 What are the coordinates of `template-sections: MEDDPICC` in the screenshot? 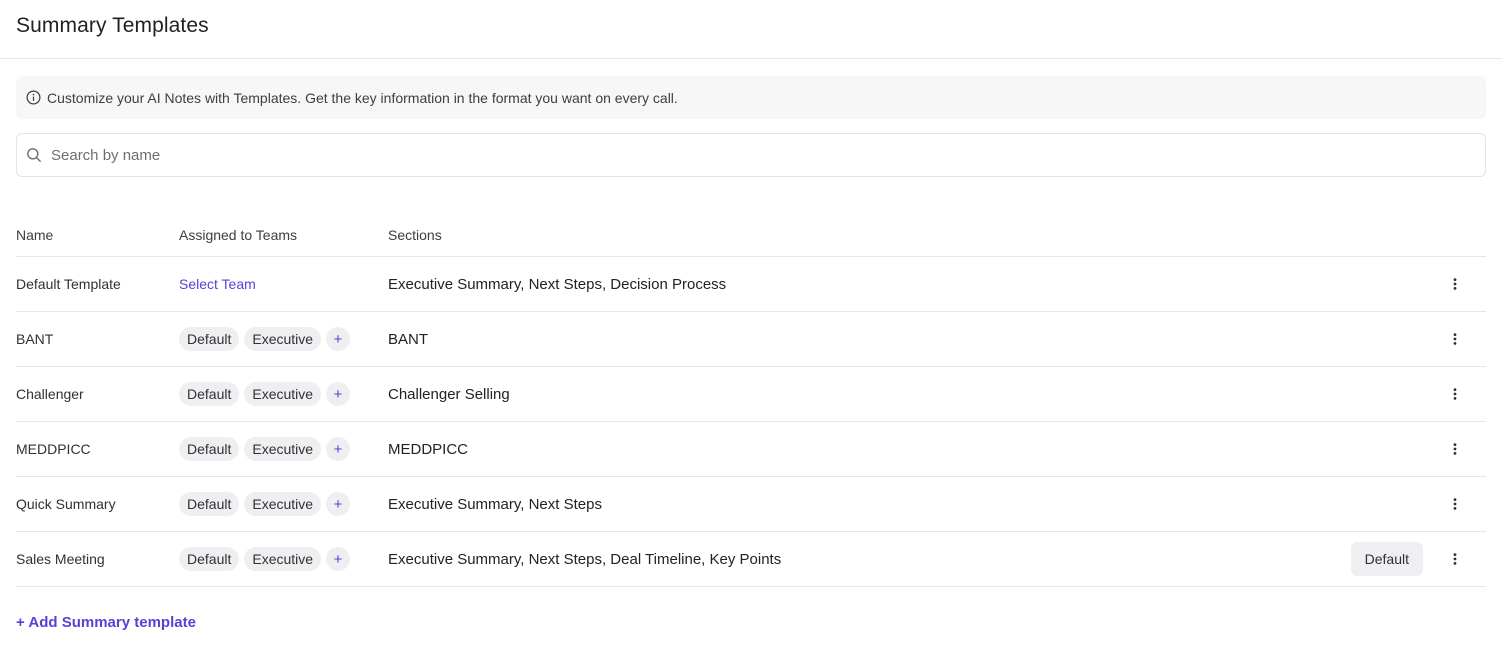 It's located at (428, 449).